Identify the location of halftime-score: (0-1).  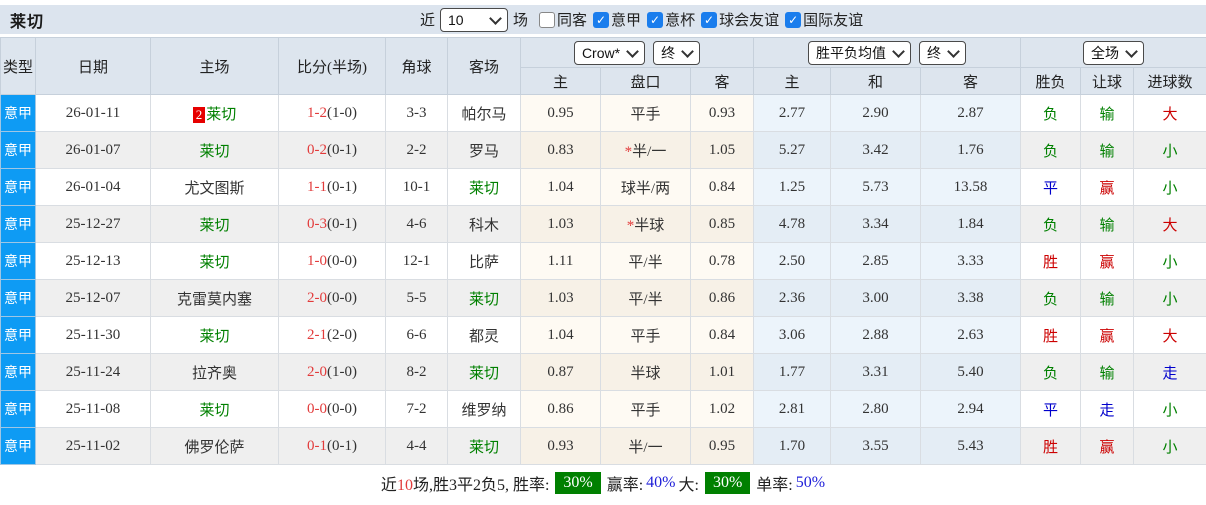
(342, 187).